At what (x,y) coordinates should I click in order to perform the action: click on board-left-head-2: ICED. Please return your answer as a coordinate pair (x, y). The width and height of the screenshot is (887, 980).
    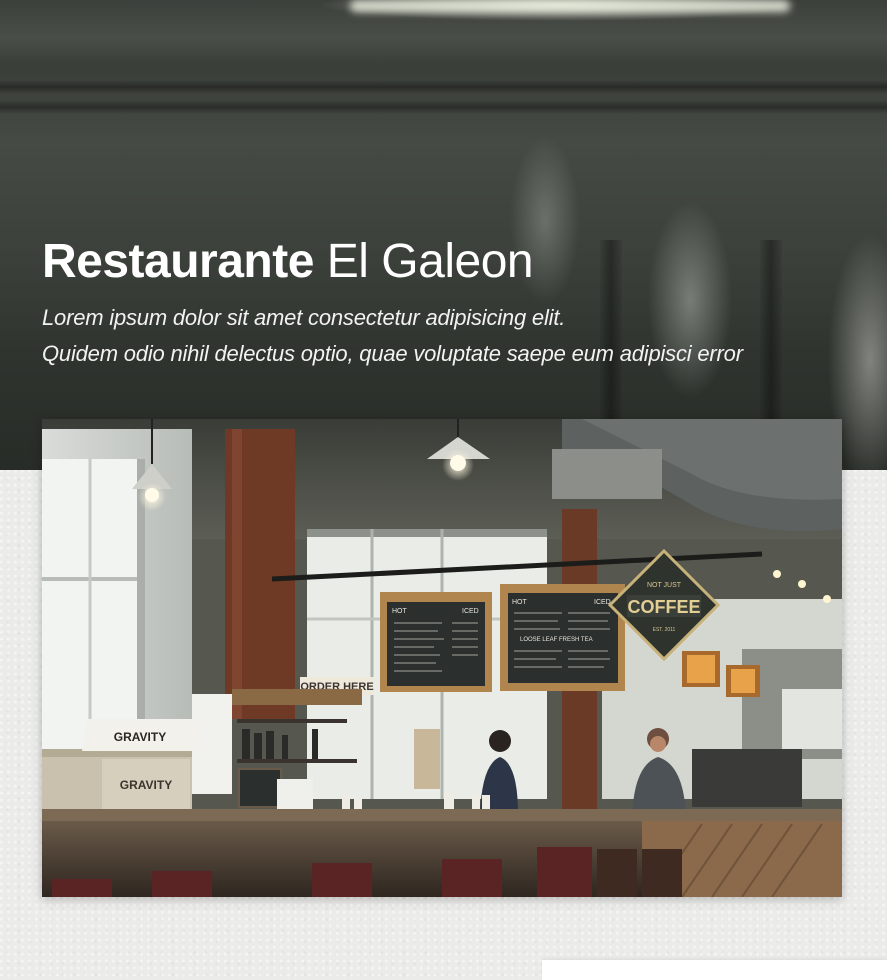
    Looking at the image, I should click on (470, 611).